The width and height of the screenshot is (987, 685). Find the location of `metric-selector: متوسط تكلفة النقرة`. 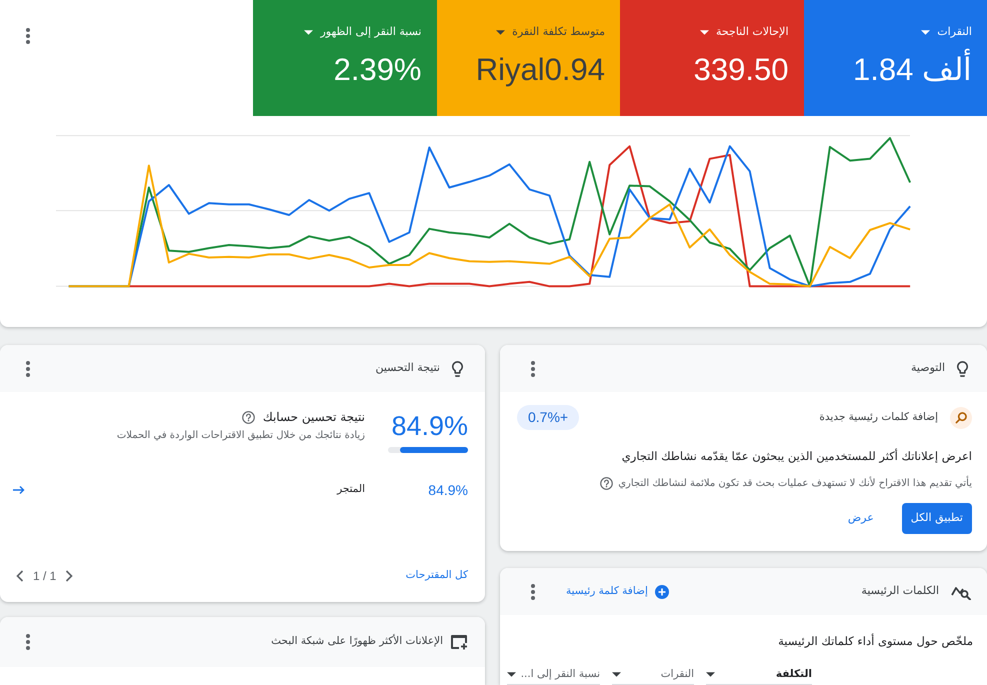

metric-selector: متوسط تكلفة النقرة is located at coordinates (550, 32).